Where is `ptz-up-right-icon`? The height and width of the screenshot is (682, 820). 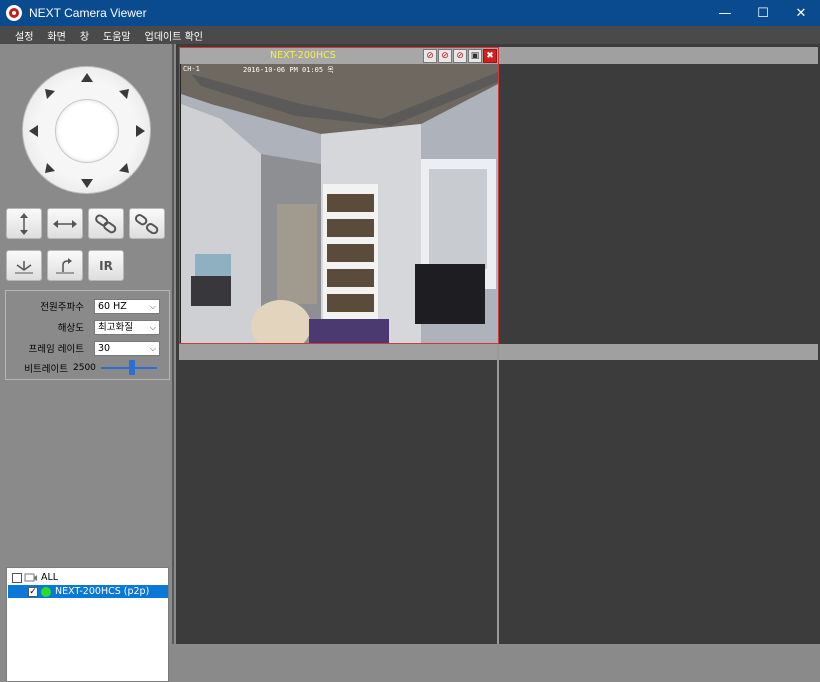
ptz-up-right-icon is located at coordinates (124, 94).